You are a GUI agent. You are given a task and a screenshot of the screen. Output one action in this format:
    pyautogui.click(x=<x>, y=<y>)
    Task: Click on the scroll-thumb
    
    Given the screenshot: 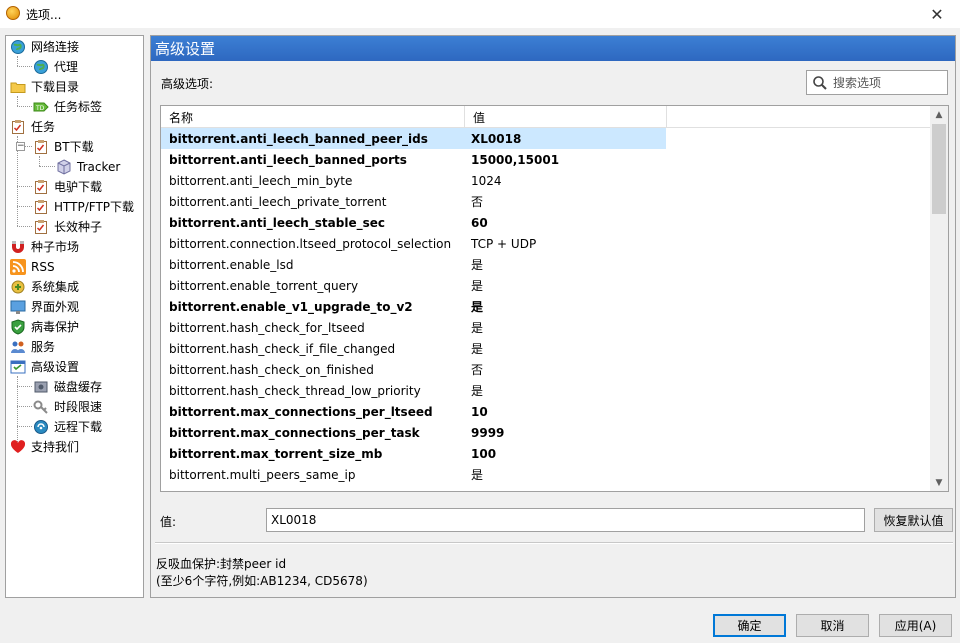 What is the action you would take?
    pyautogui.click(x=939, y=169)
    